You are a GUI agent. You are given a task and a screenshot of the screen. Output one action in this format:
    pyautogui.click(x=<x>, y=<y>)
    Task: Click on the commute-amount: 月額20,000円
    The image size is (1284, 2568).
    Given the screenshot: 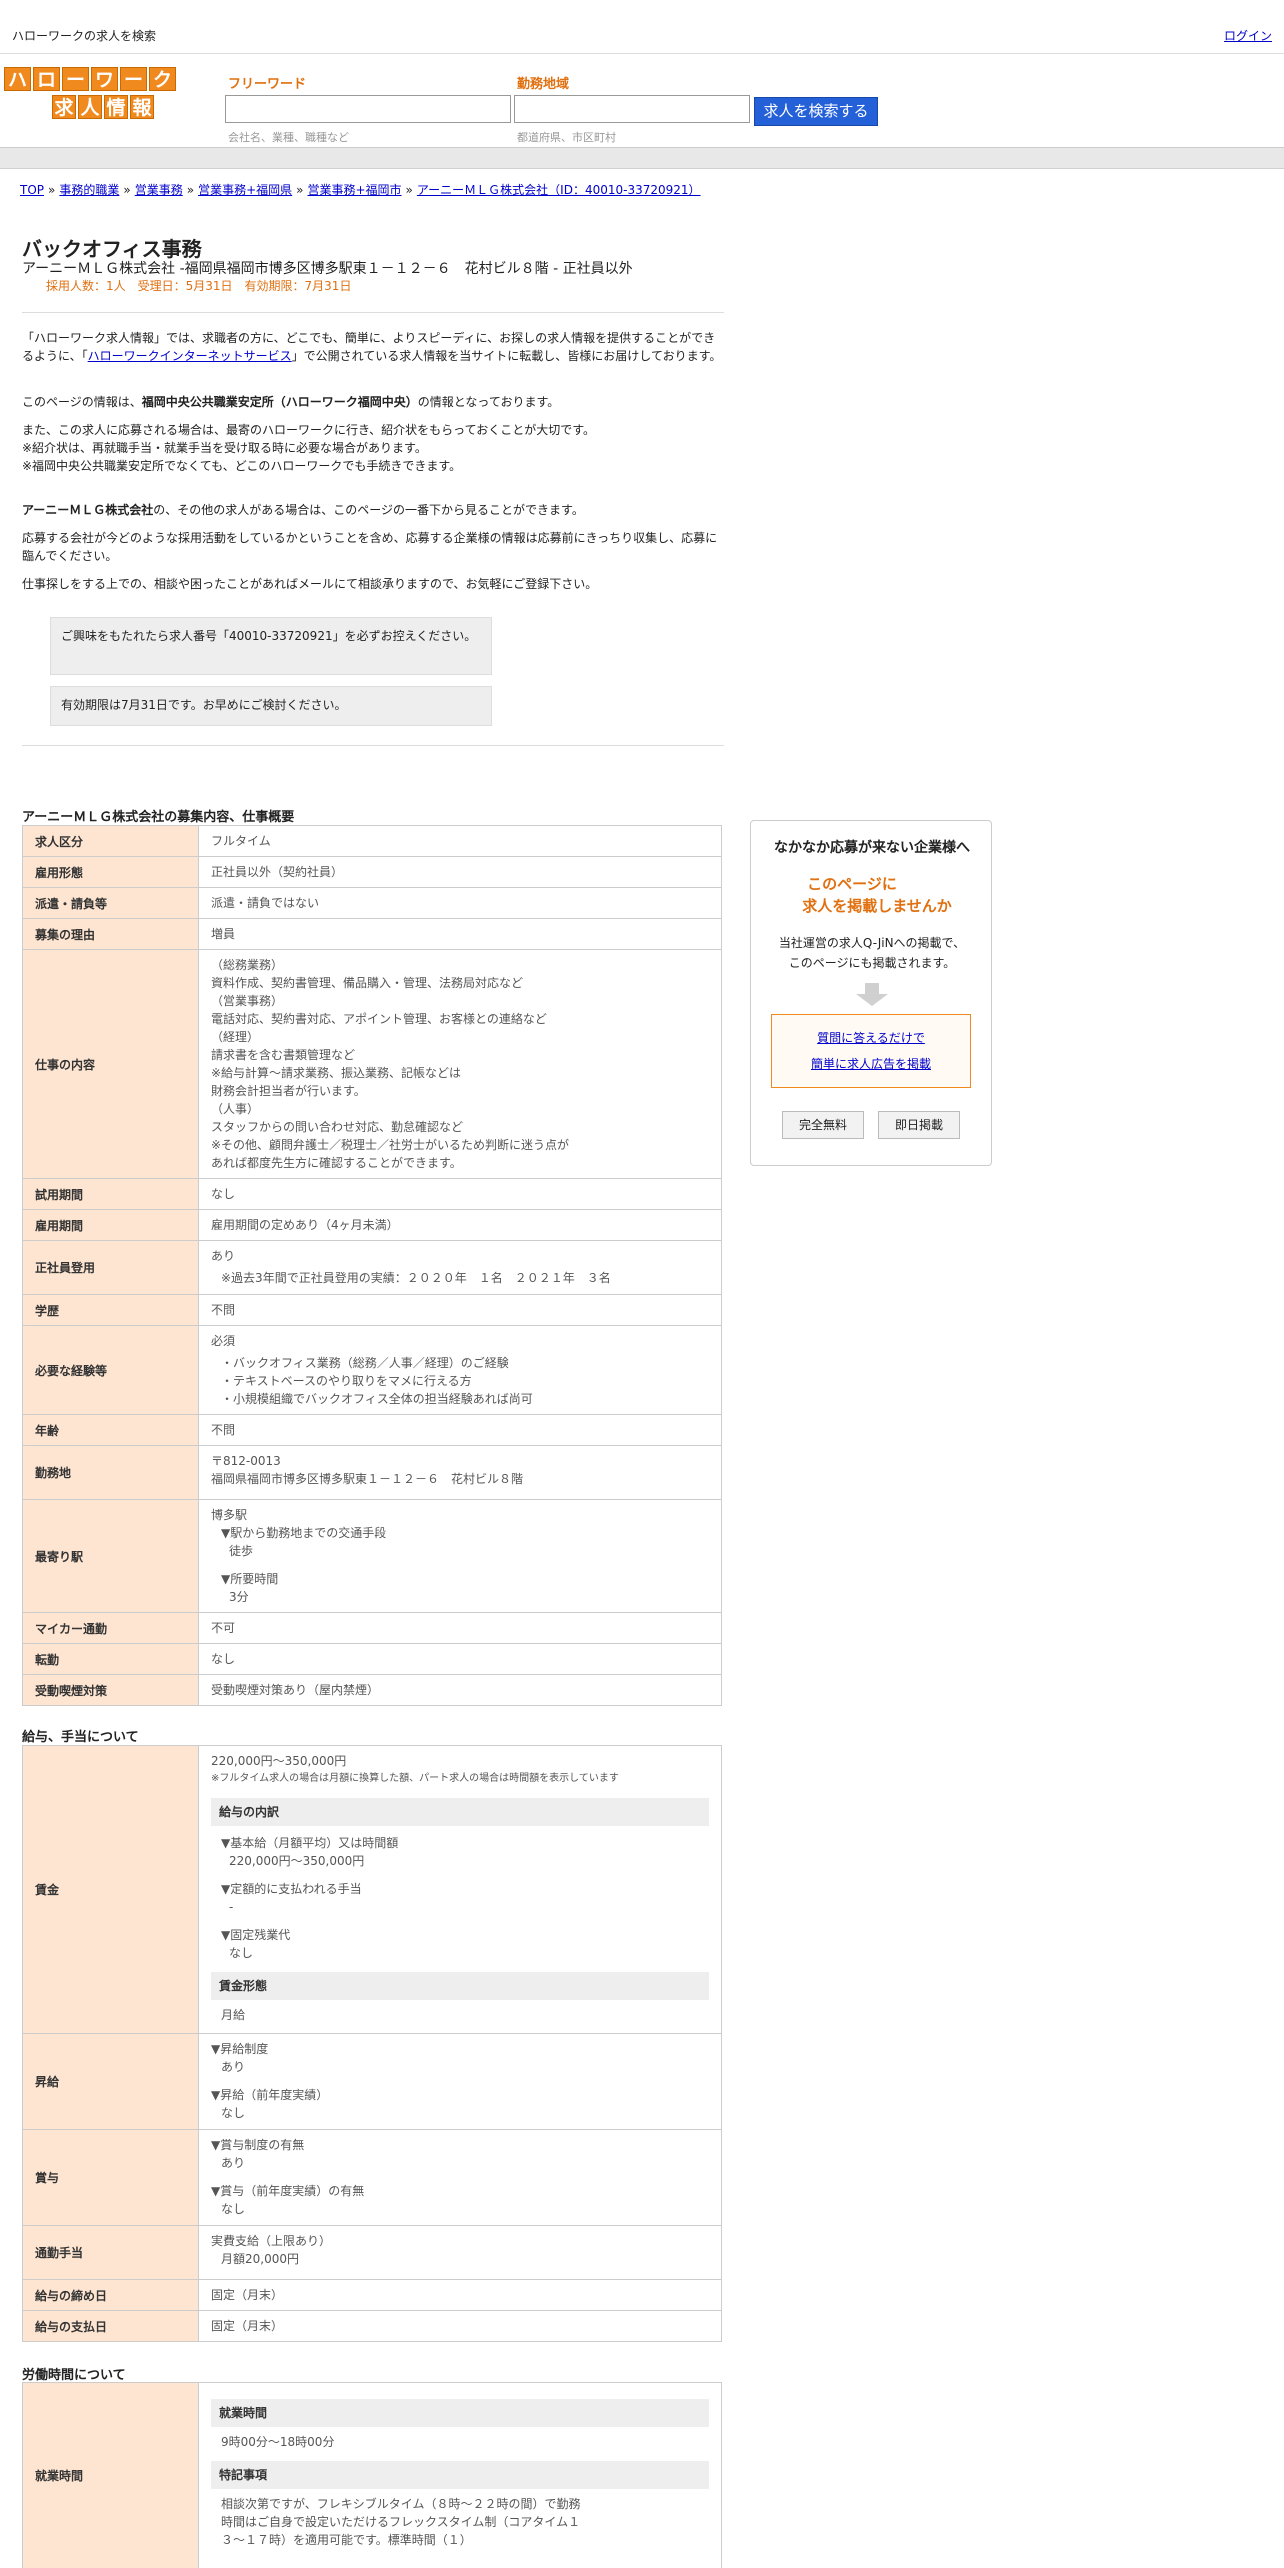 What is the action you would take?
    pyautogui.click(x=260, y=2259)
    